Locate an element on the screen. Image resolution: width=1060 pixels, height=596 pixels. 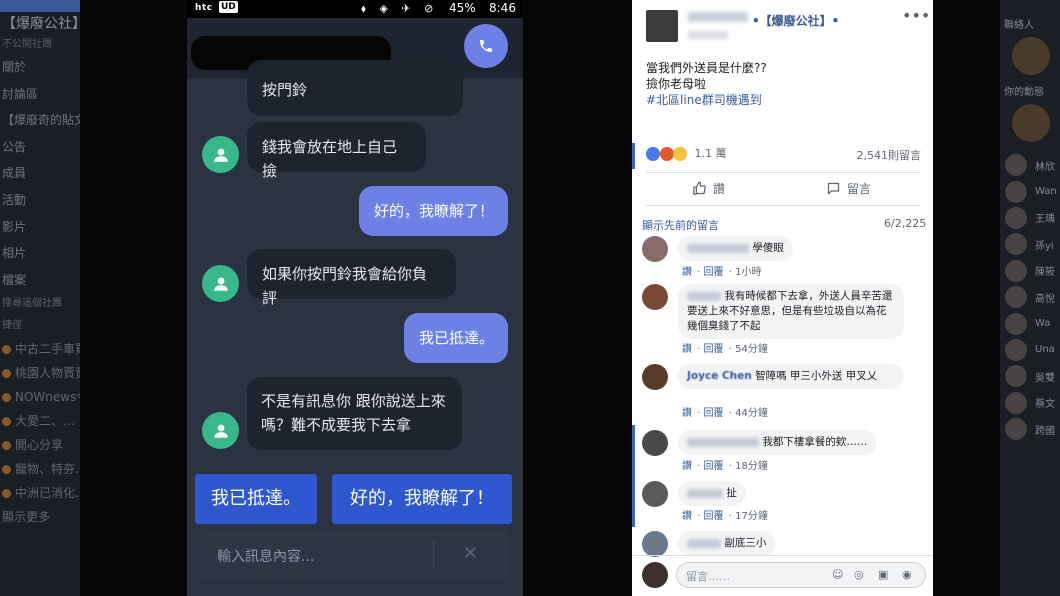
gif-icon: ▣ is located at coordinates (883, 574).